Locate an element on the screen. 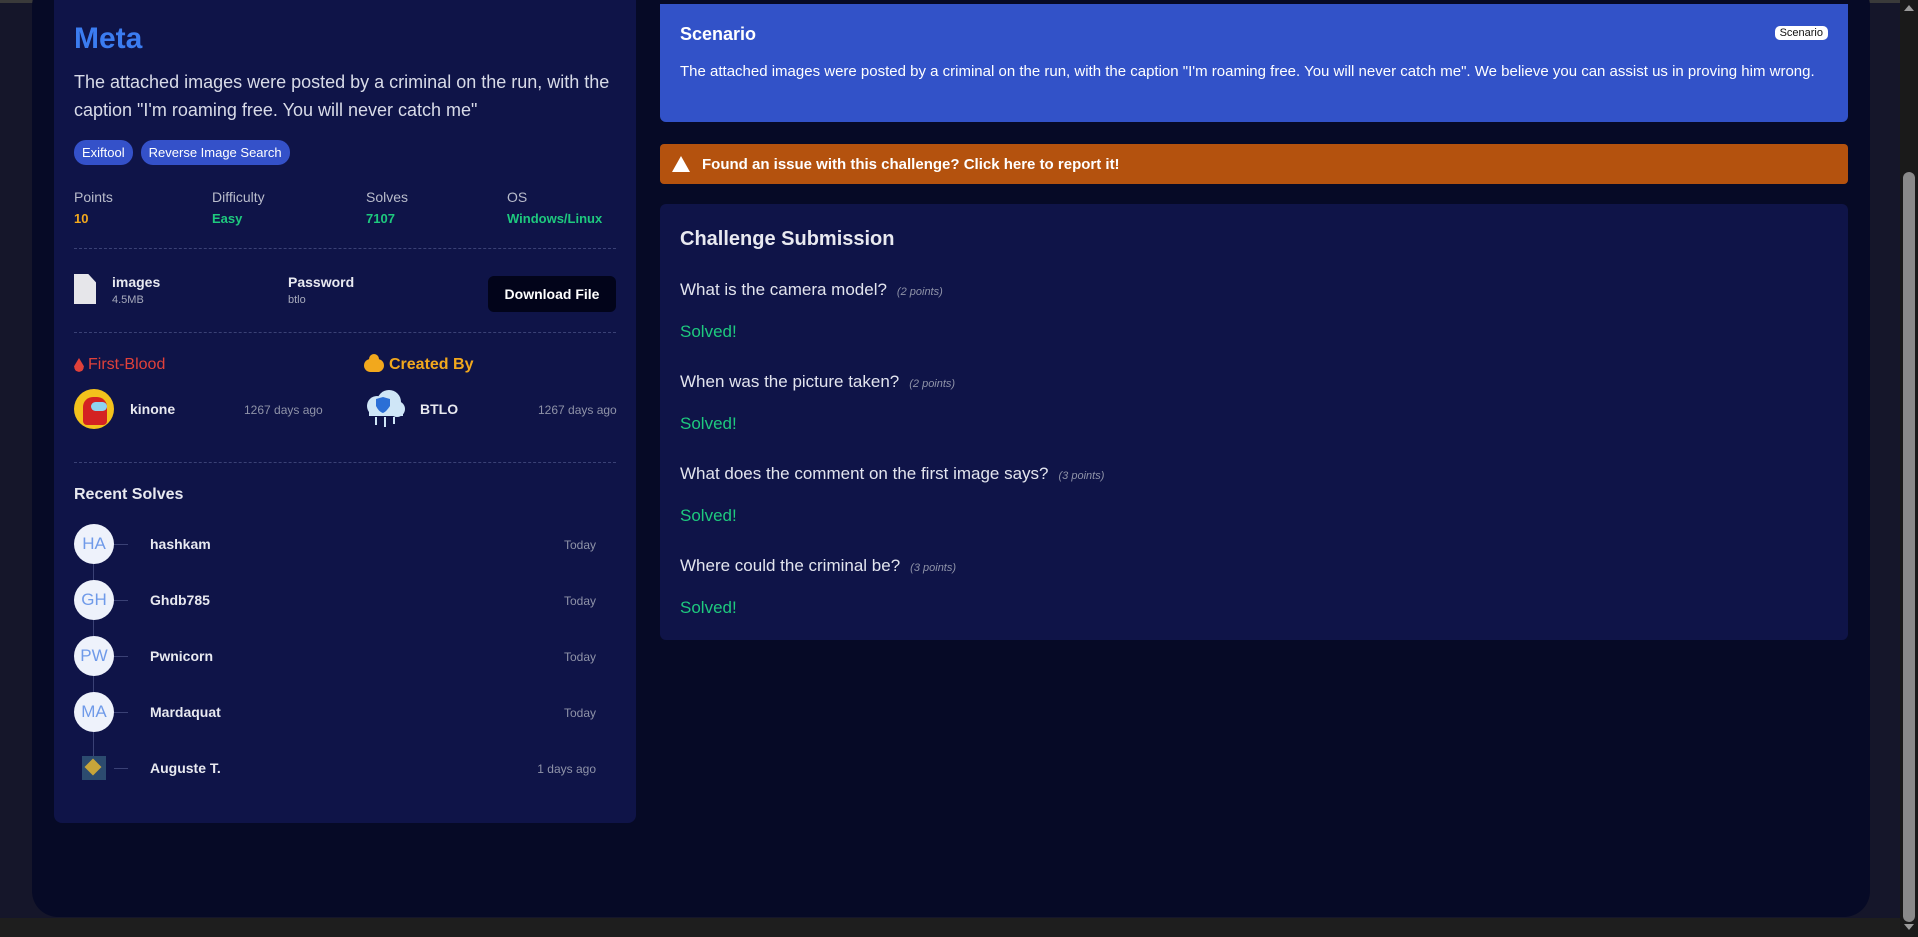 This screenshot has height=937, width=1918. stat-label: OS is located at coordinates (517, 197).